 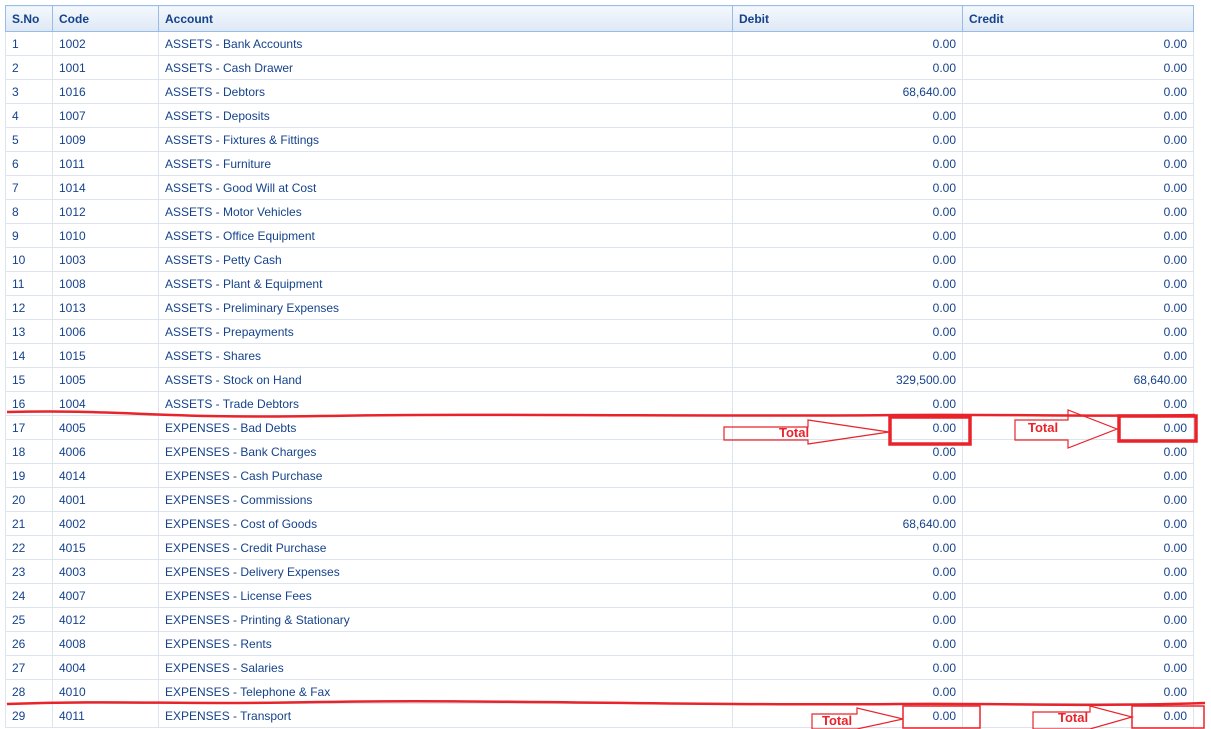 I want to click on cell-sno: 26, so click(x=29, y=643).